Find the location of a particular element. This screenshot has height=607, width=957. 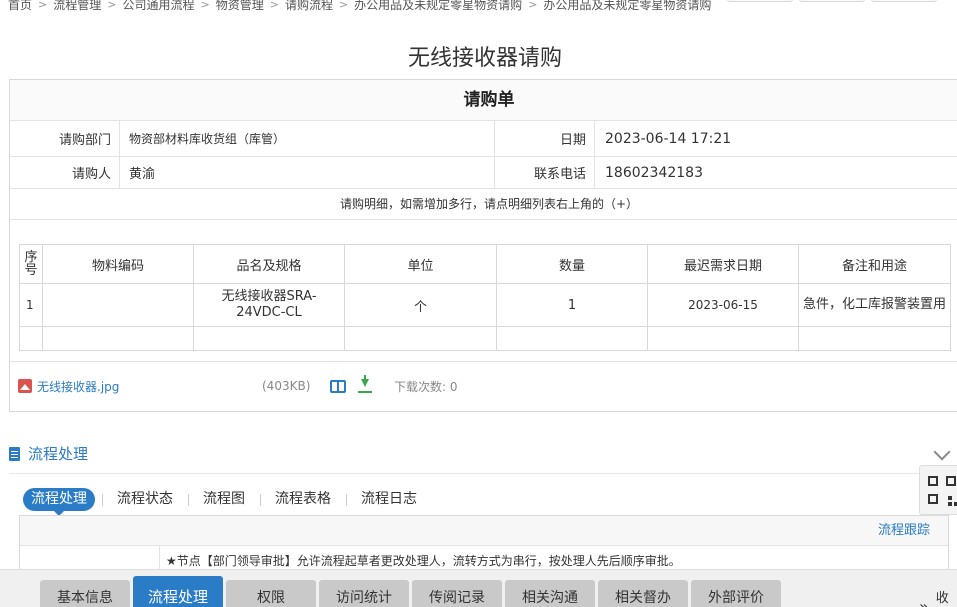

info-row-requester: 请购人 黄渝 联系电话 18602342183 is located at coordinates (483, 173).